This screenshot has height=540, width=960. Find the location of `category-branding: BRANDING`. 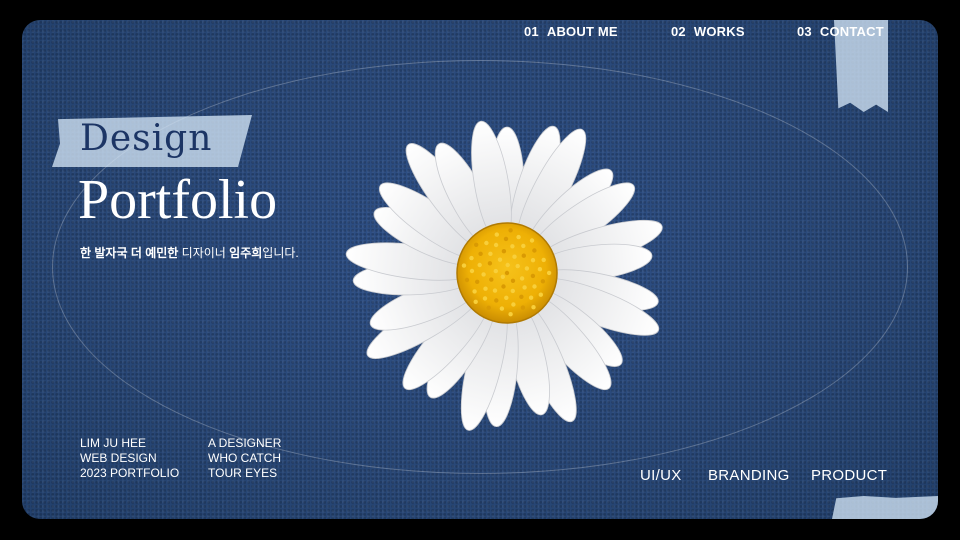

category-branding: BRANDING is located at coordinates (749, 475).